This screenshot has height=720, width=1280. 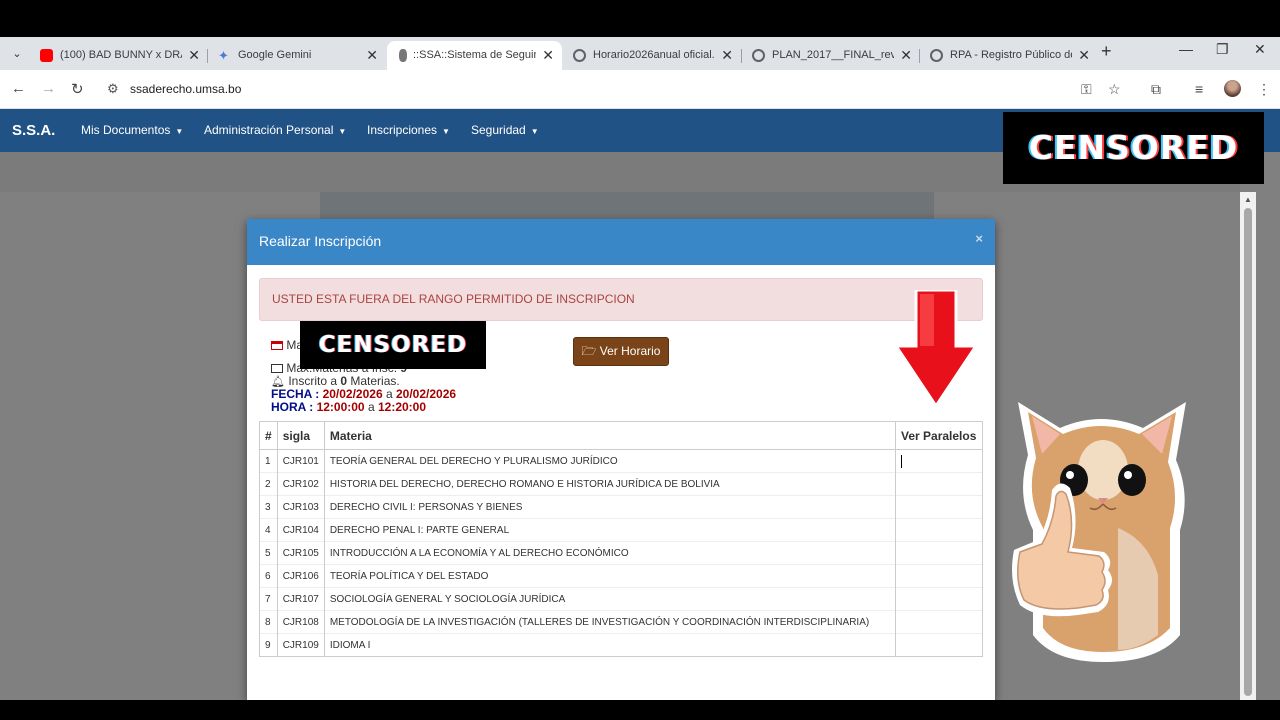 I want to click on fecha-from: 20/02/2026, so click(x=352, y=394).